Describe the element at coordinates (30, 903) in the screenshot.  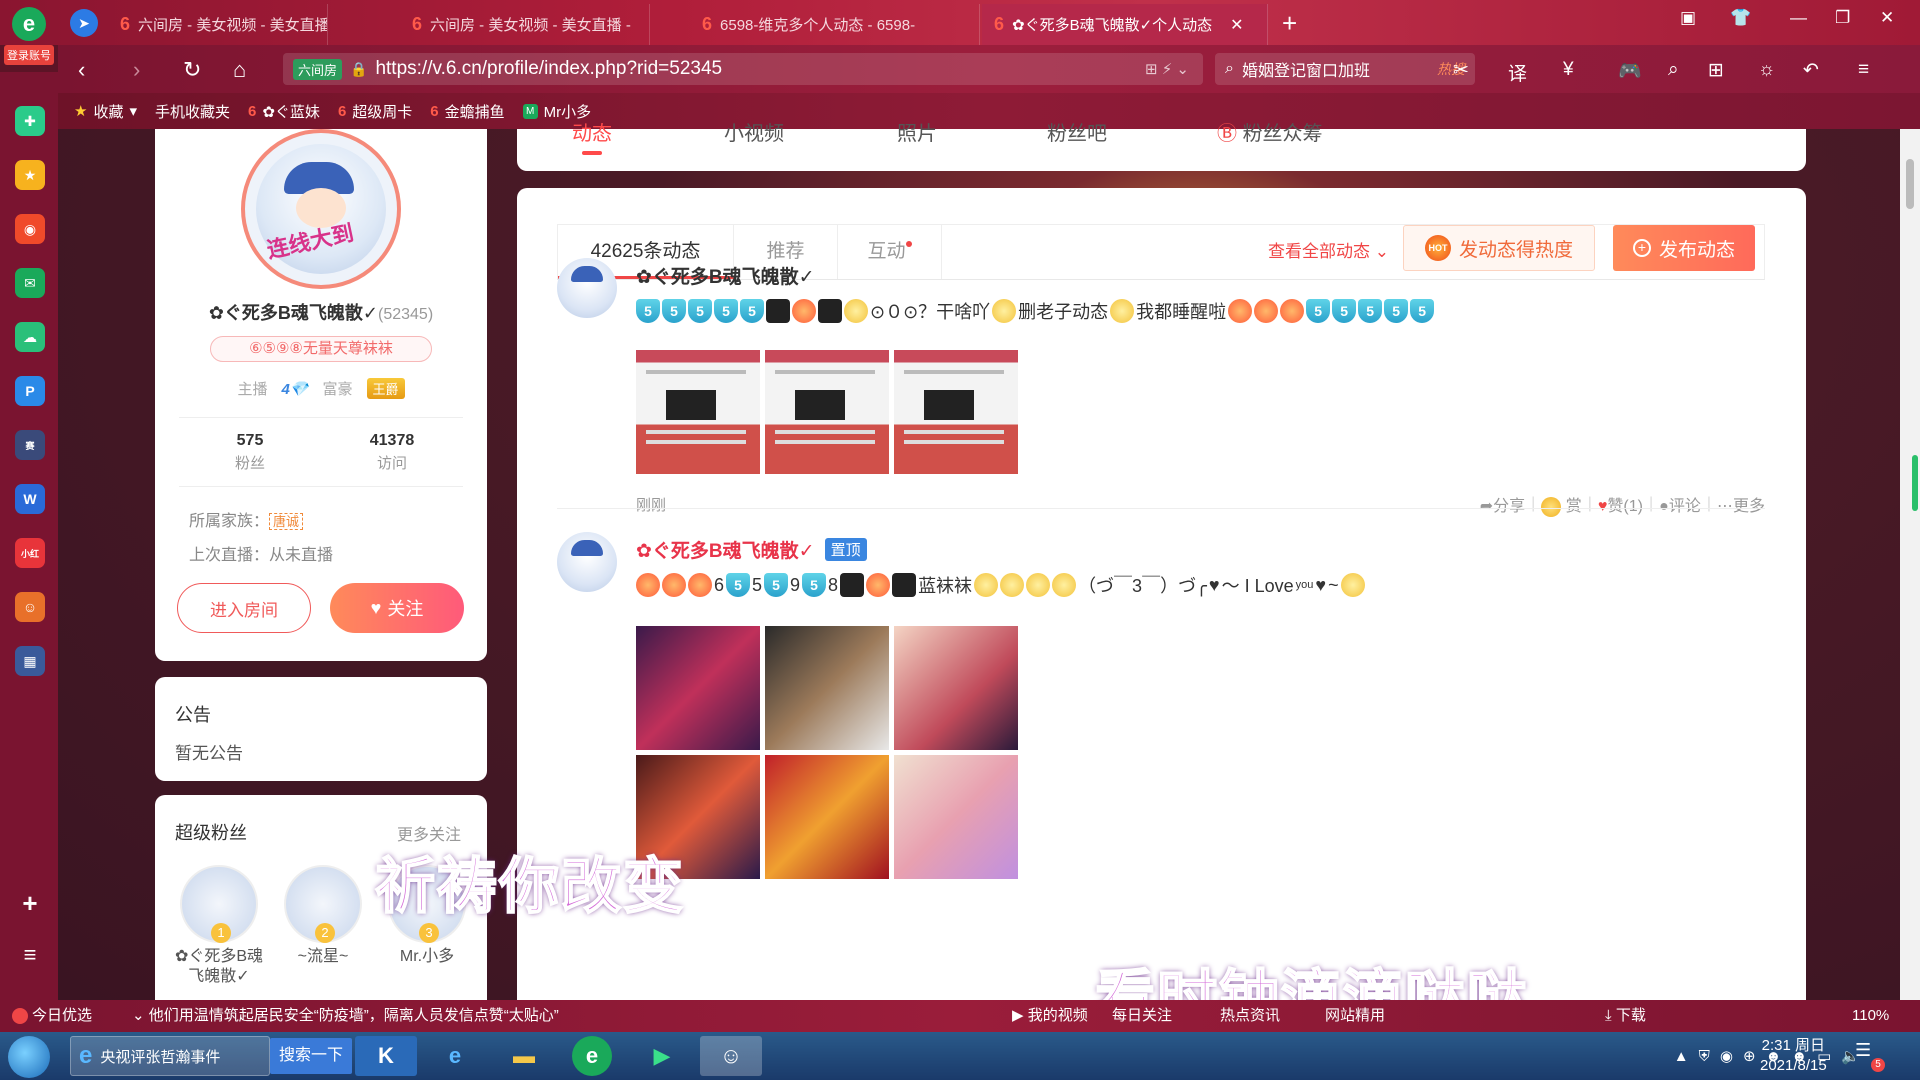
I see `add-app-icon: +` at that location.